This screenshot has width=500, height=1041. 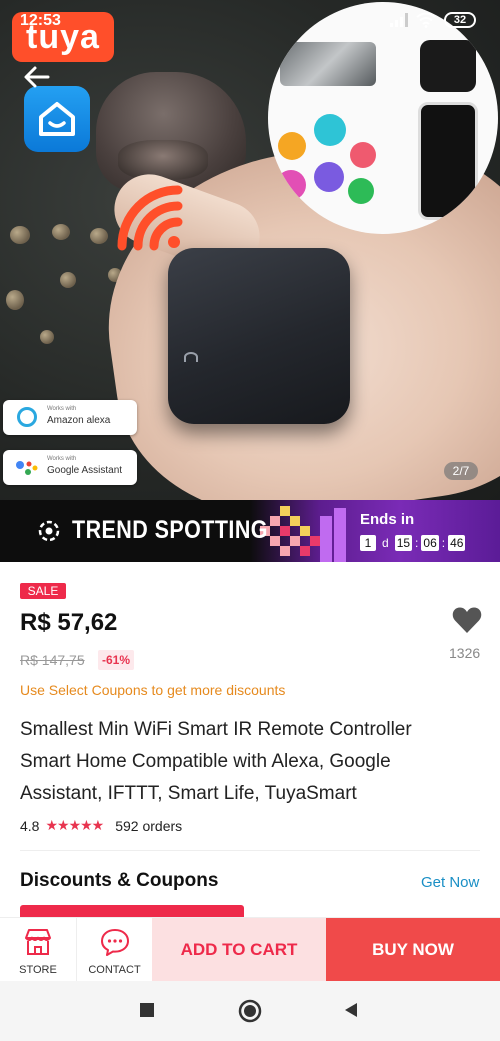 I want to click on countdown-seconds: 46, so click(x=457, y=543).